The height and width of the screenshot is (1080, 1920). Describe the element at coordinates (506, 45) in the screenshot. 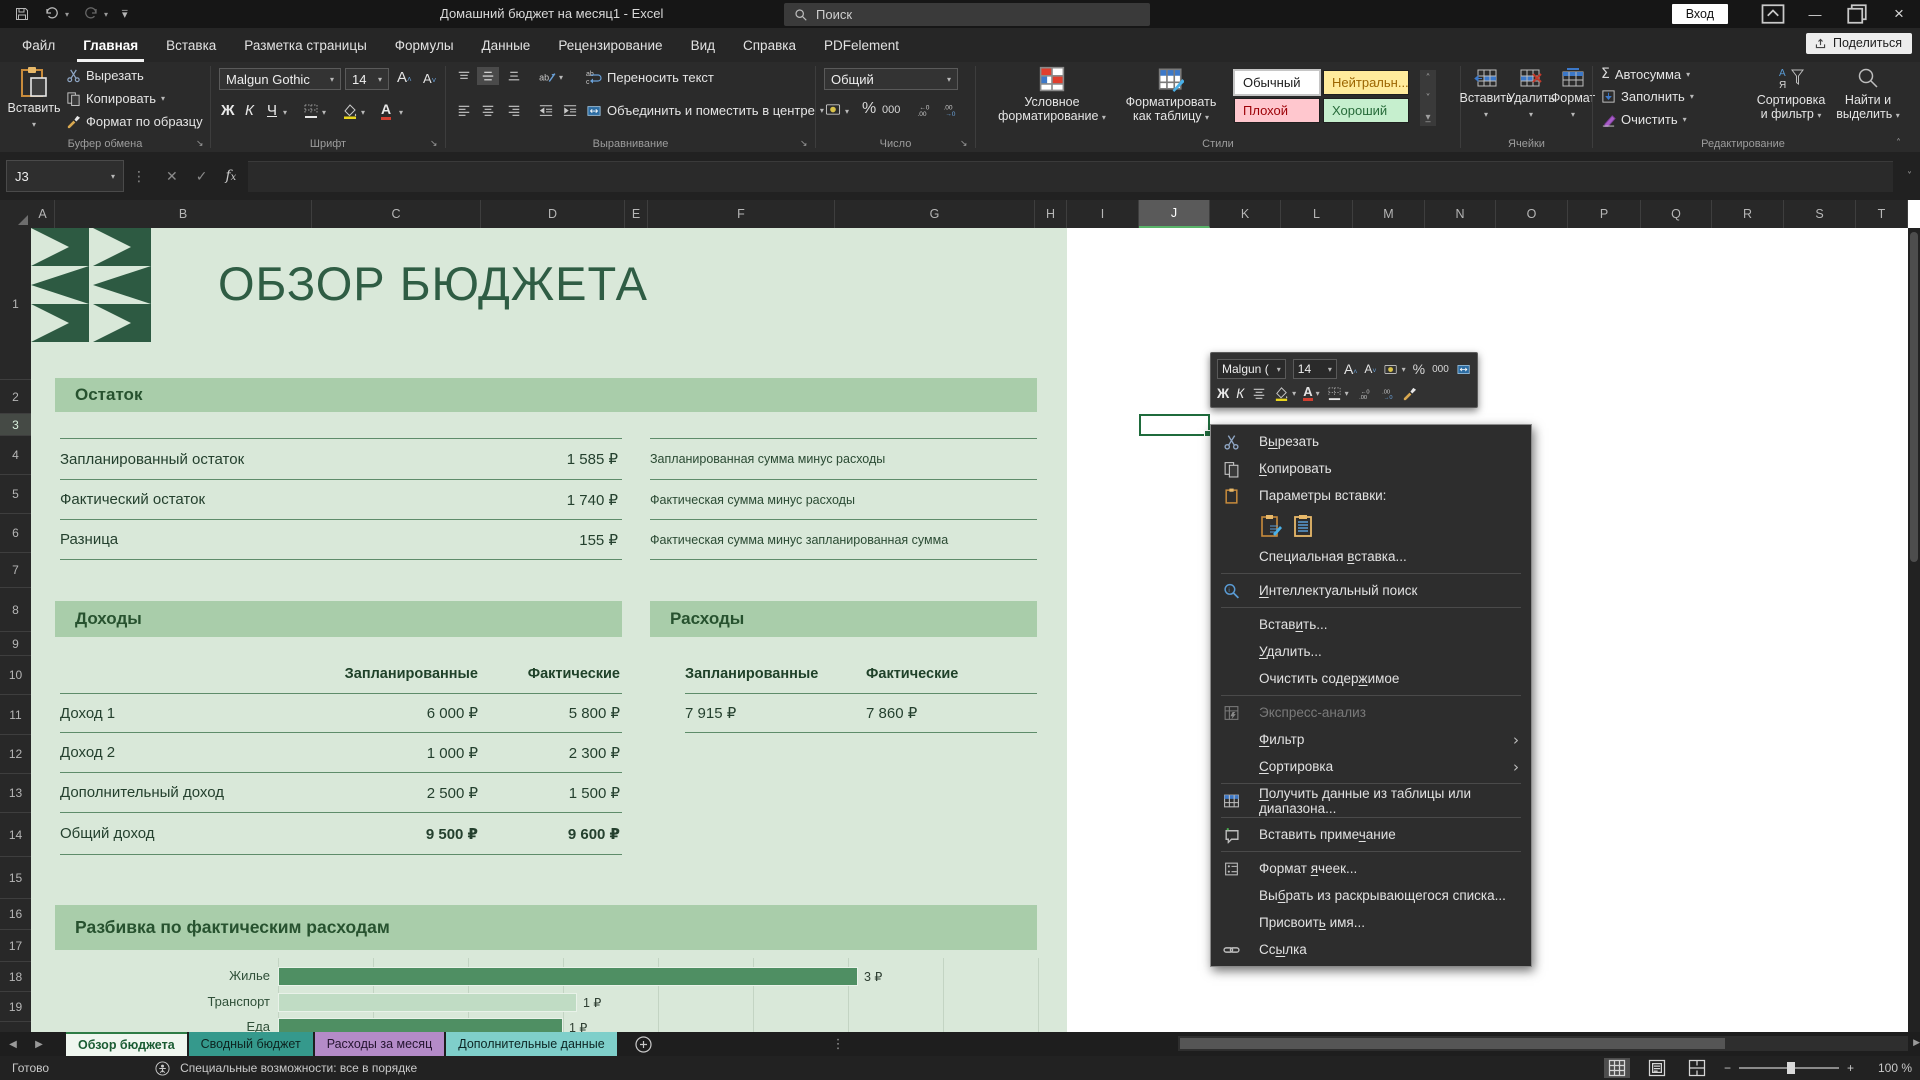

I see `ribbon-tab-Данные: Данные` at that location.